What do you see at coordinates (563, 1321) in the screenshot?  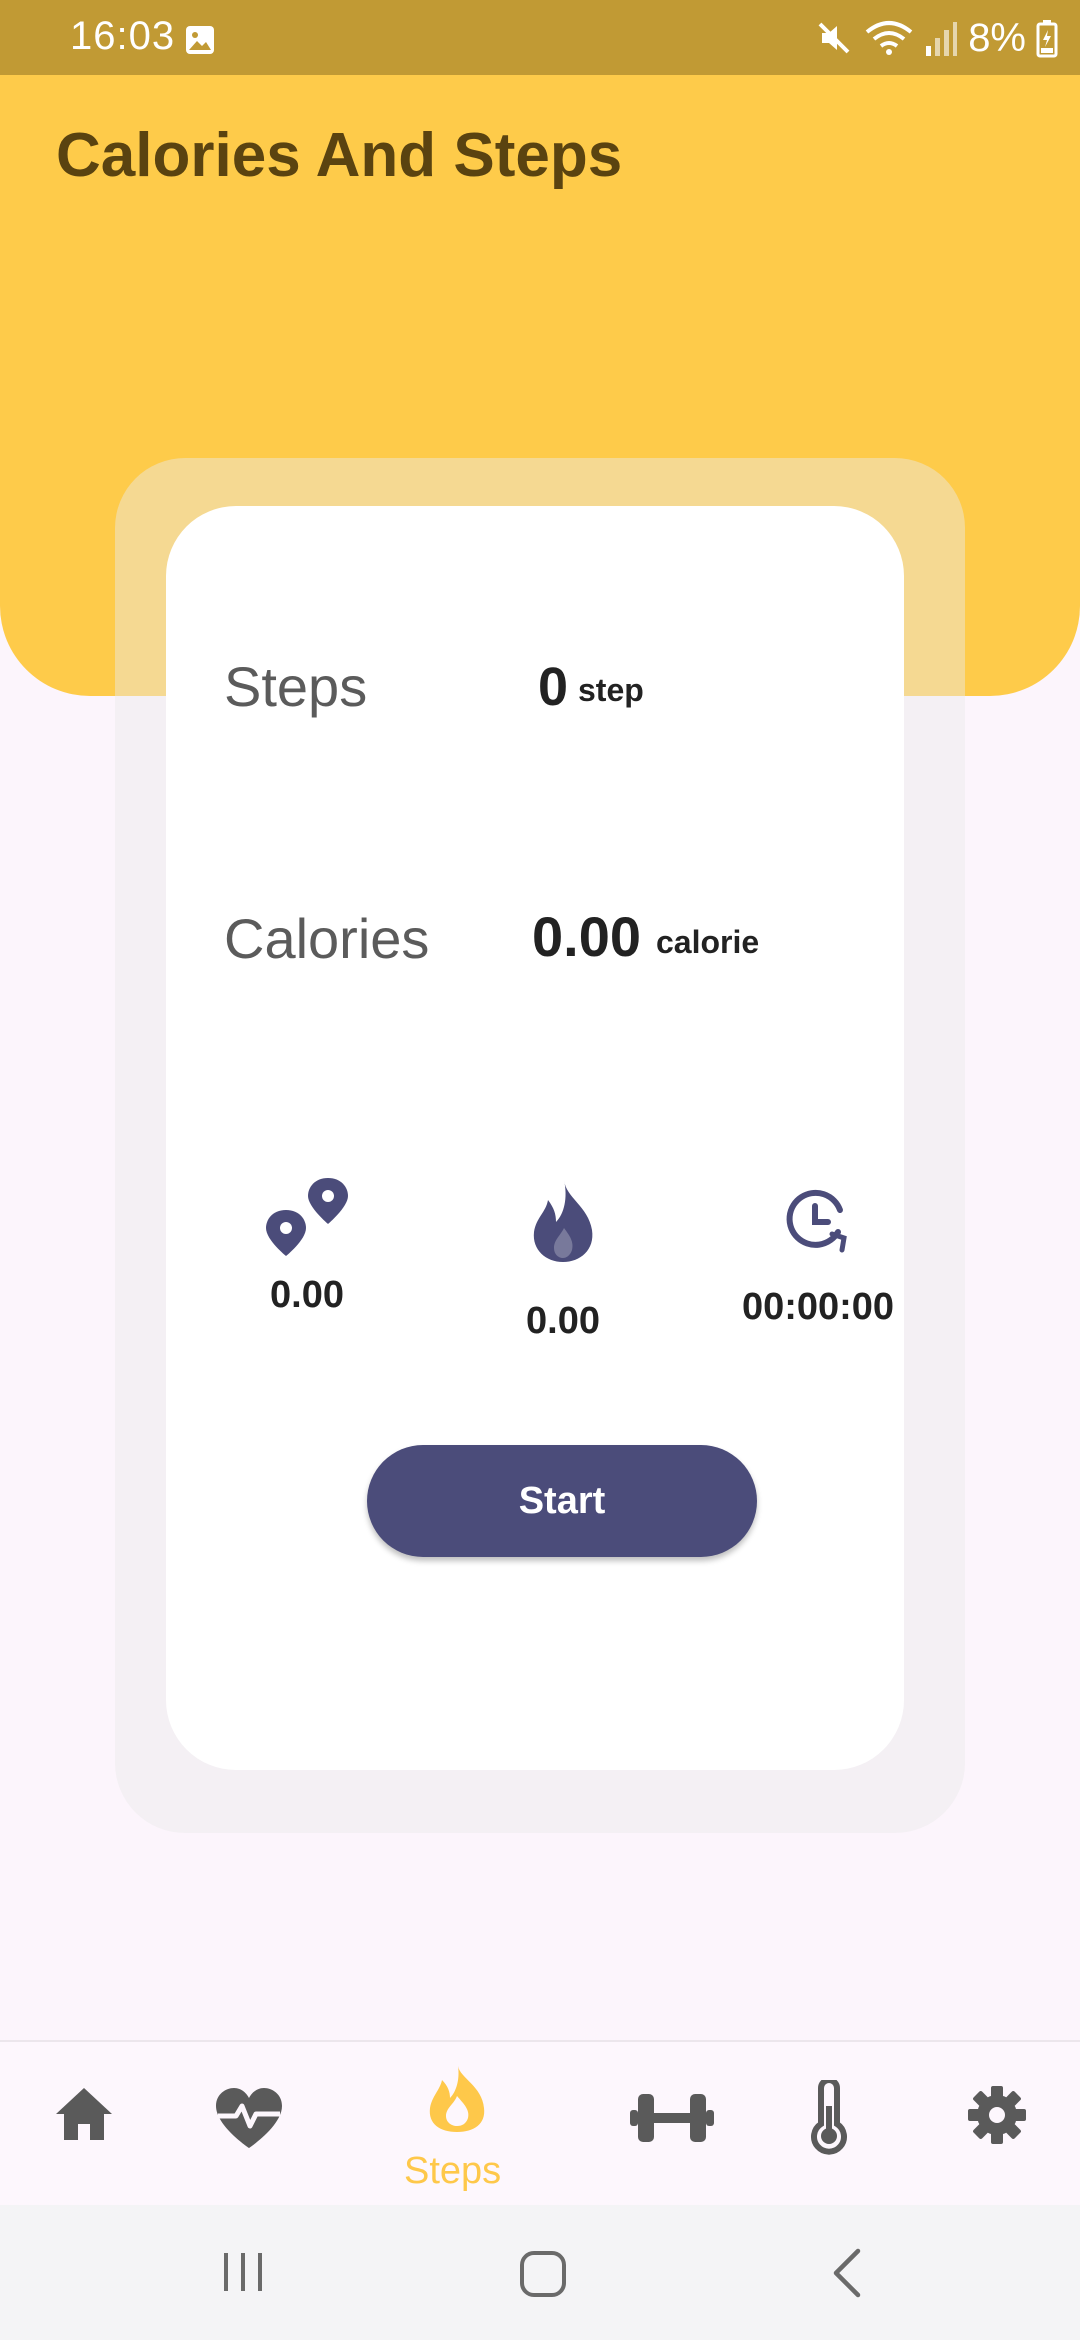 I see `calorie-stat-value: 0.00` at bounding box center [563, 1321].